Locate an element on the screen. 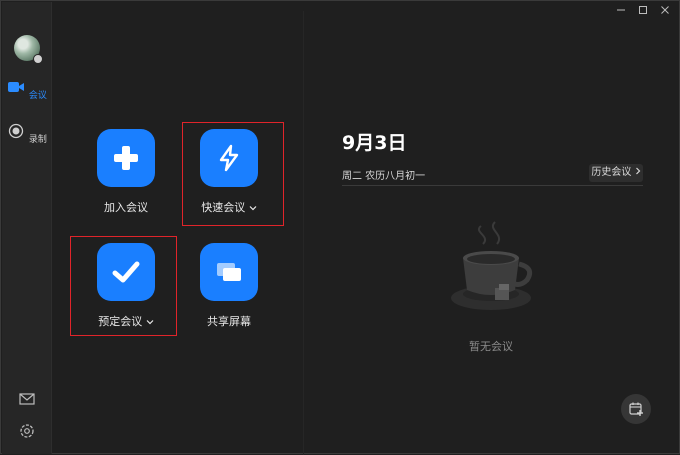  quick-meeting-label: 快速会议 is located at coordinates (223, 207).